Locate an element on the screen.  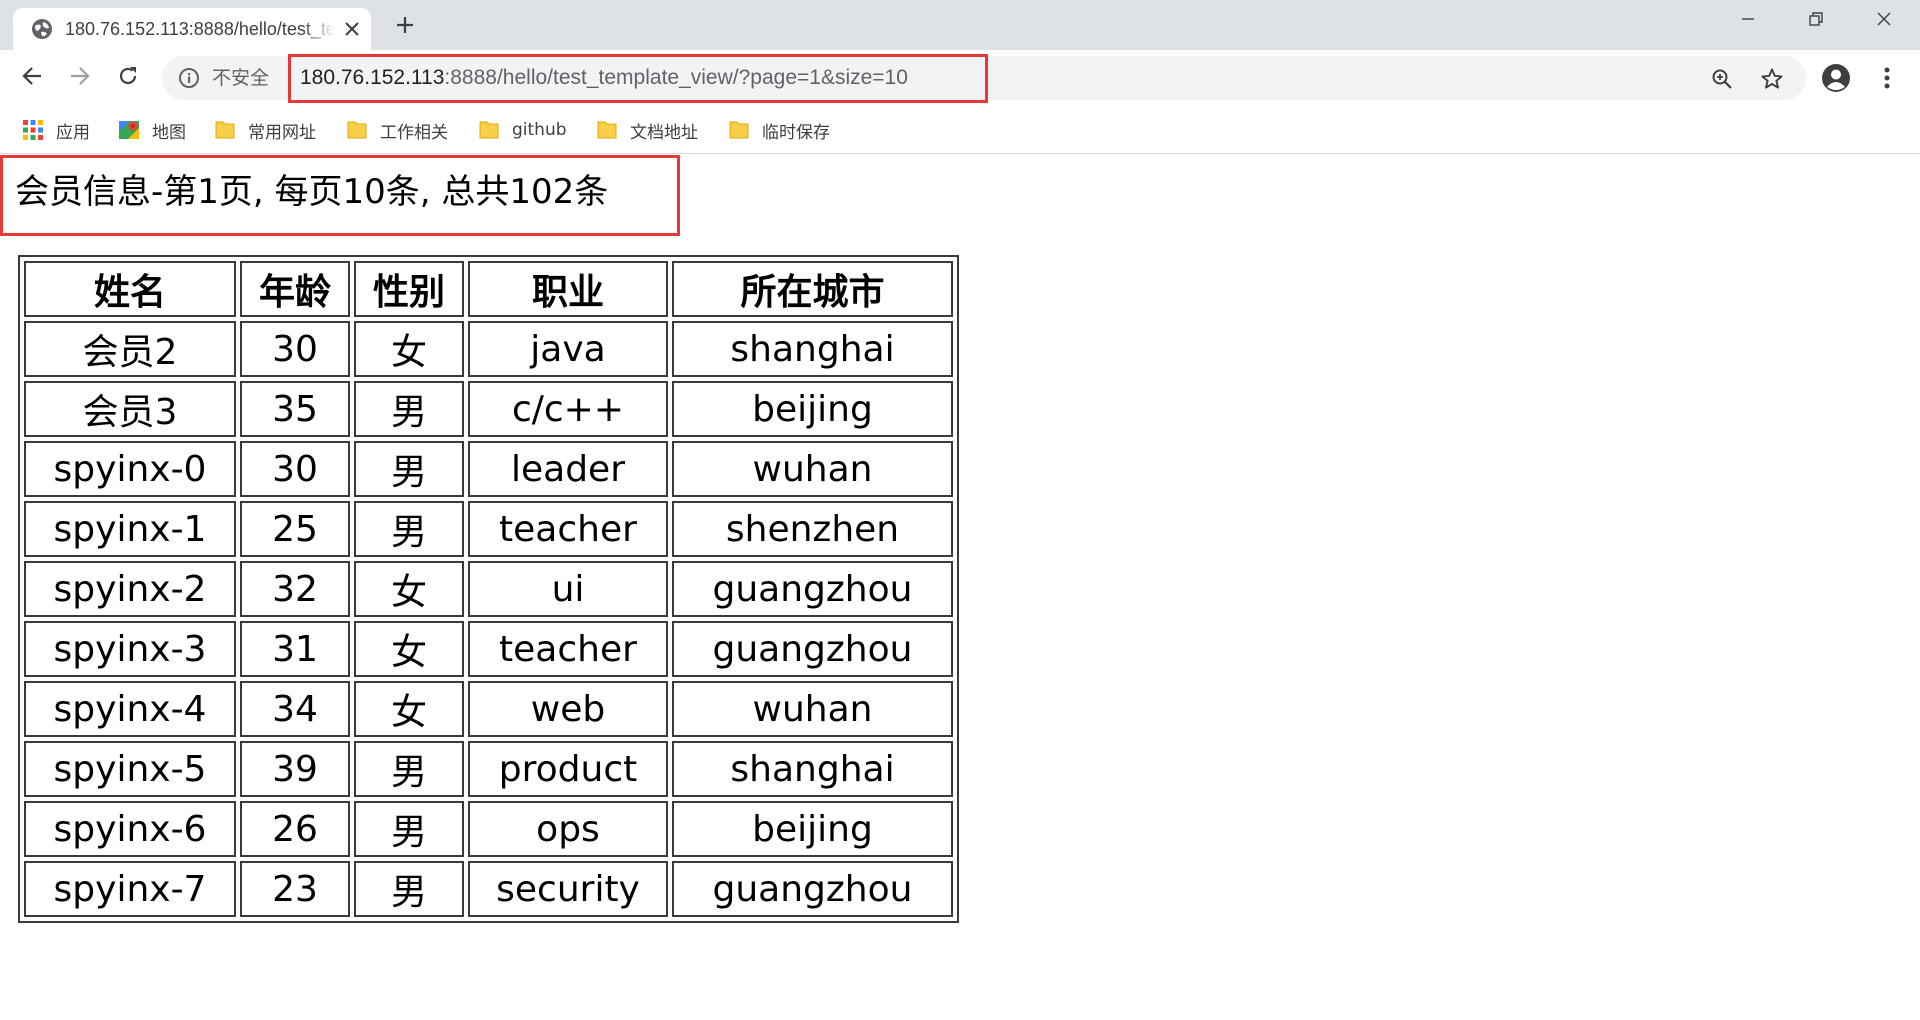
cell-city: shenzhen is located at coordinates (812, 529).